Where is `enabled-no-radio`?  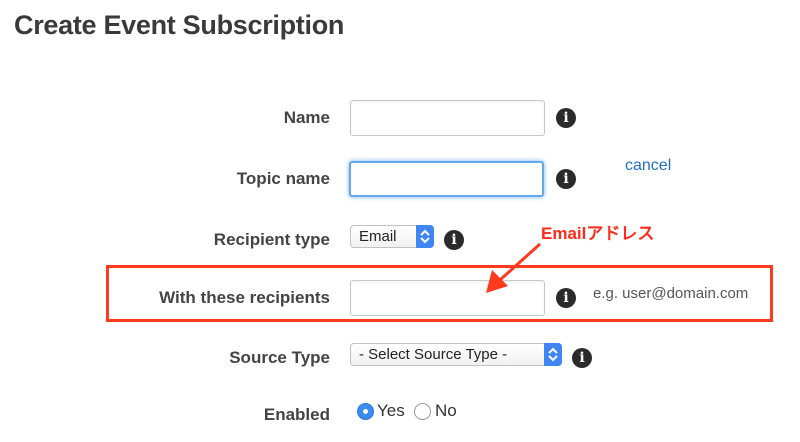
enabled-no-radio is located at coordinates (422, 411).